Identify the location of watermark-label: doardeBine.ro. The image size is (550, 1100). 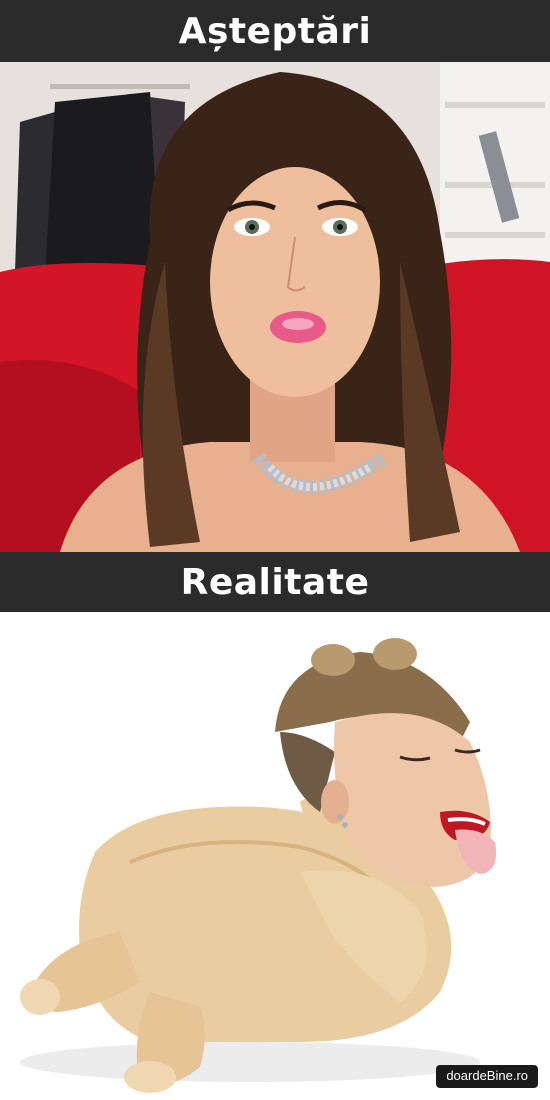
(487, 1076).